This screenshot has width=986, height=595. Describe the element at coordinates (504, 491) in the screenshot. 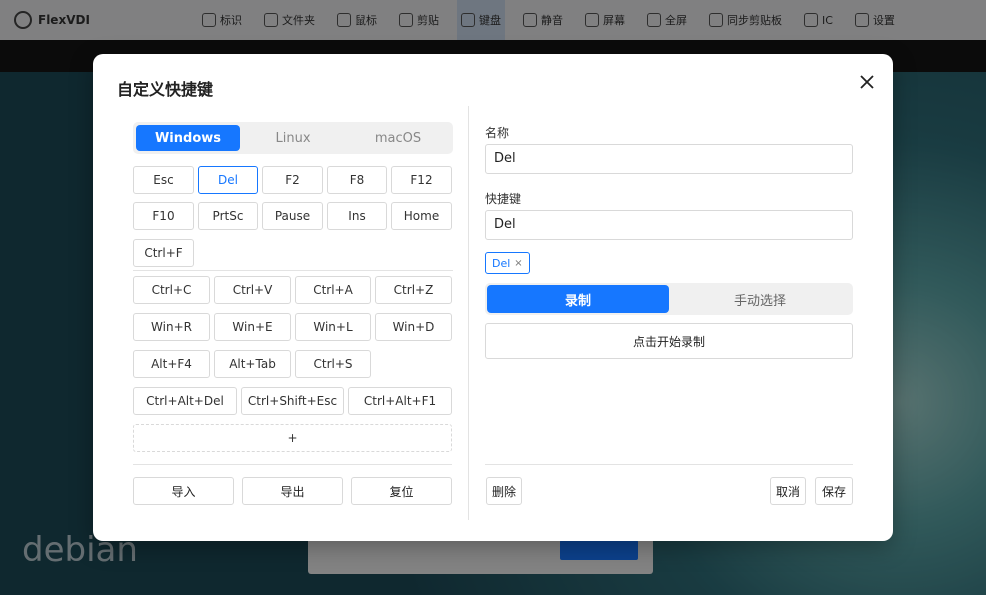

I see `delete-button: 删除` at that location.